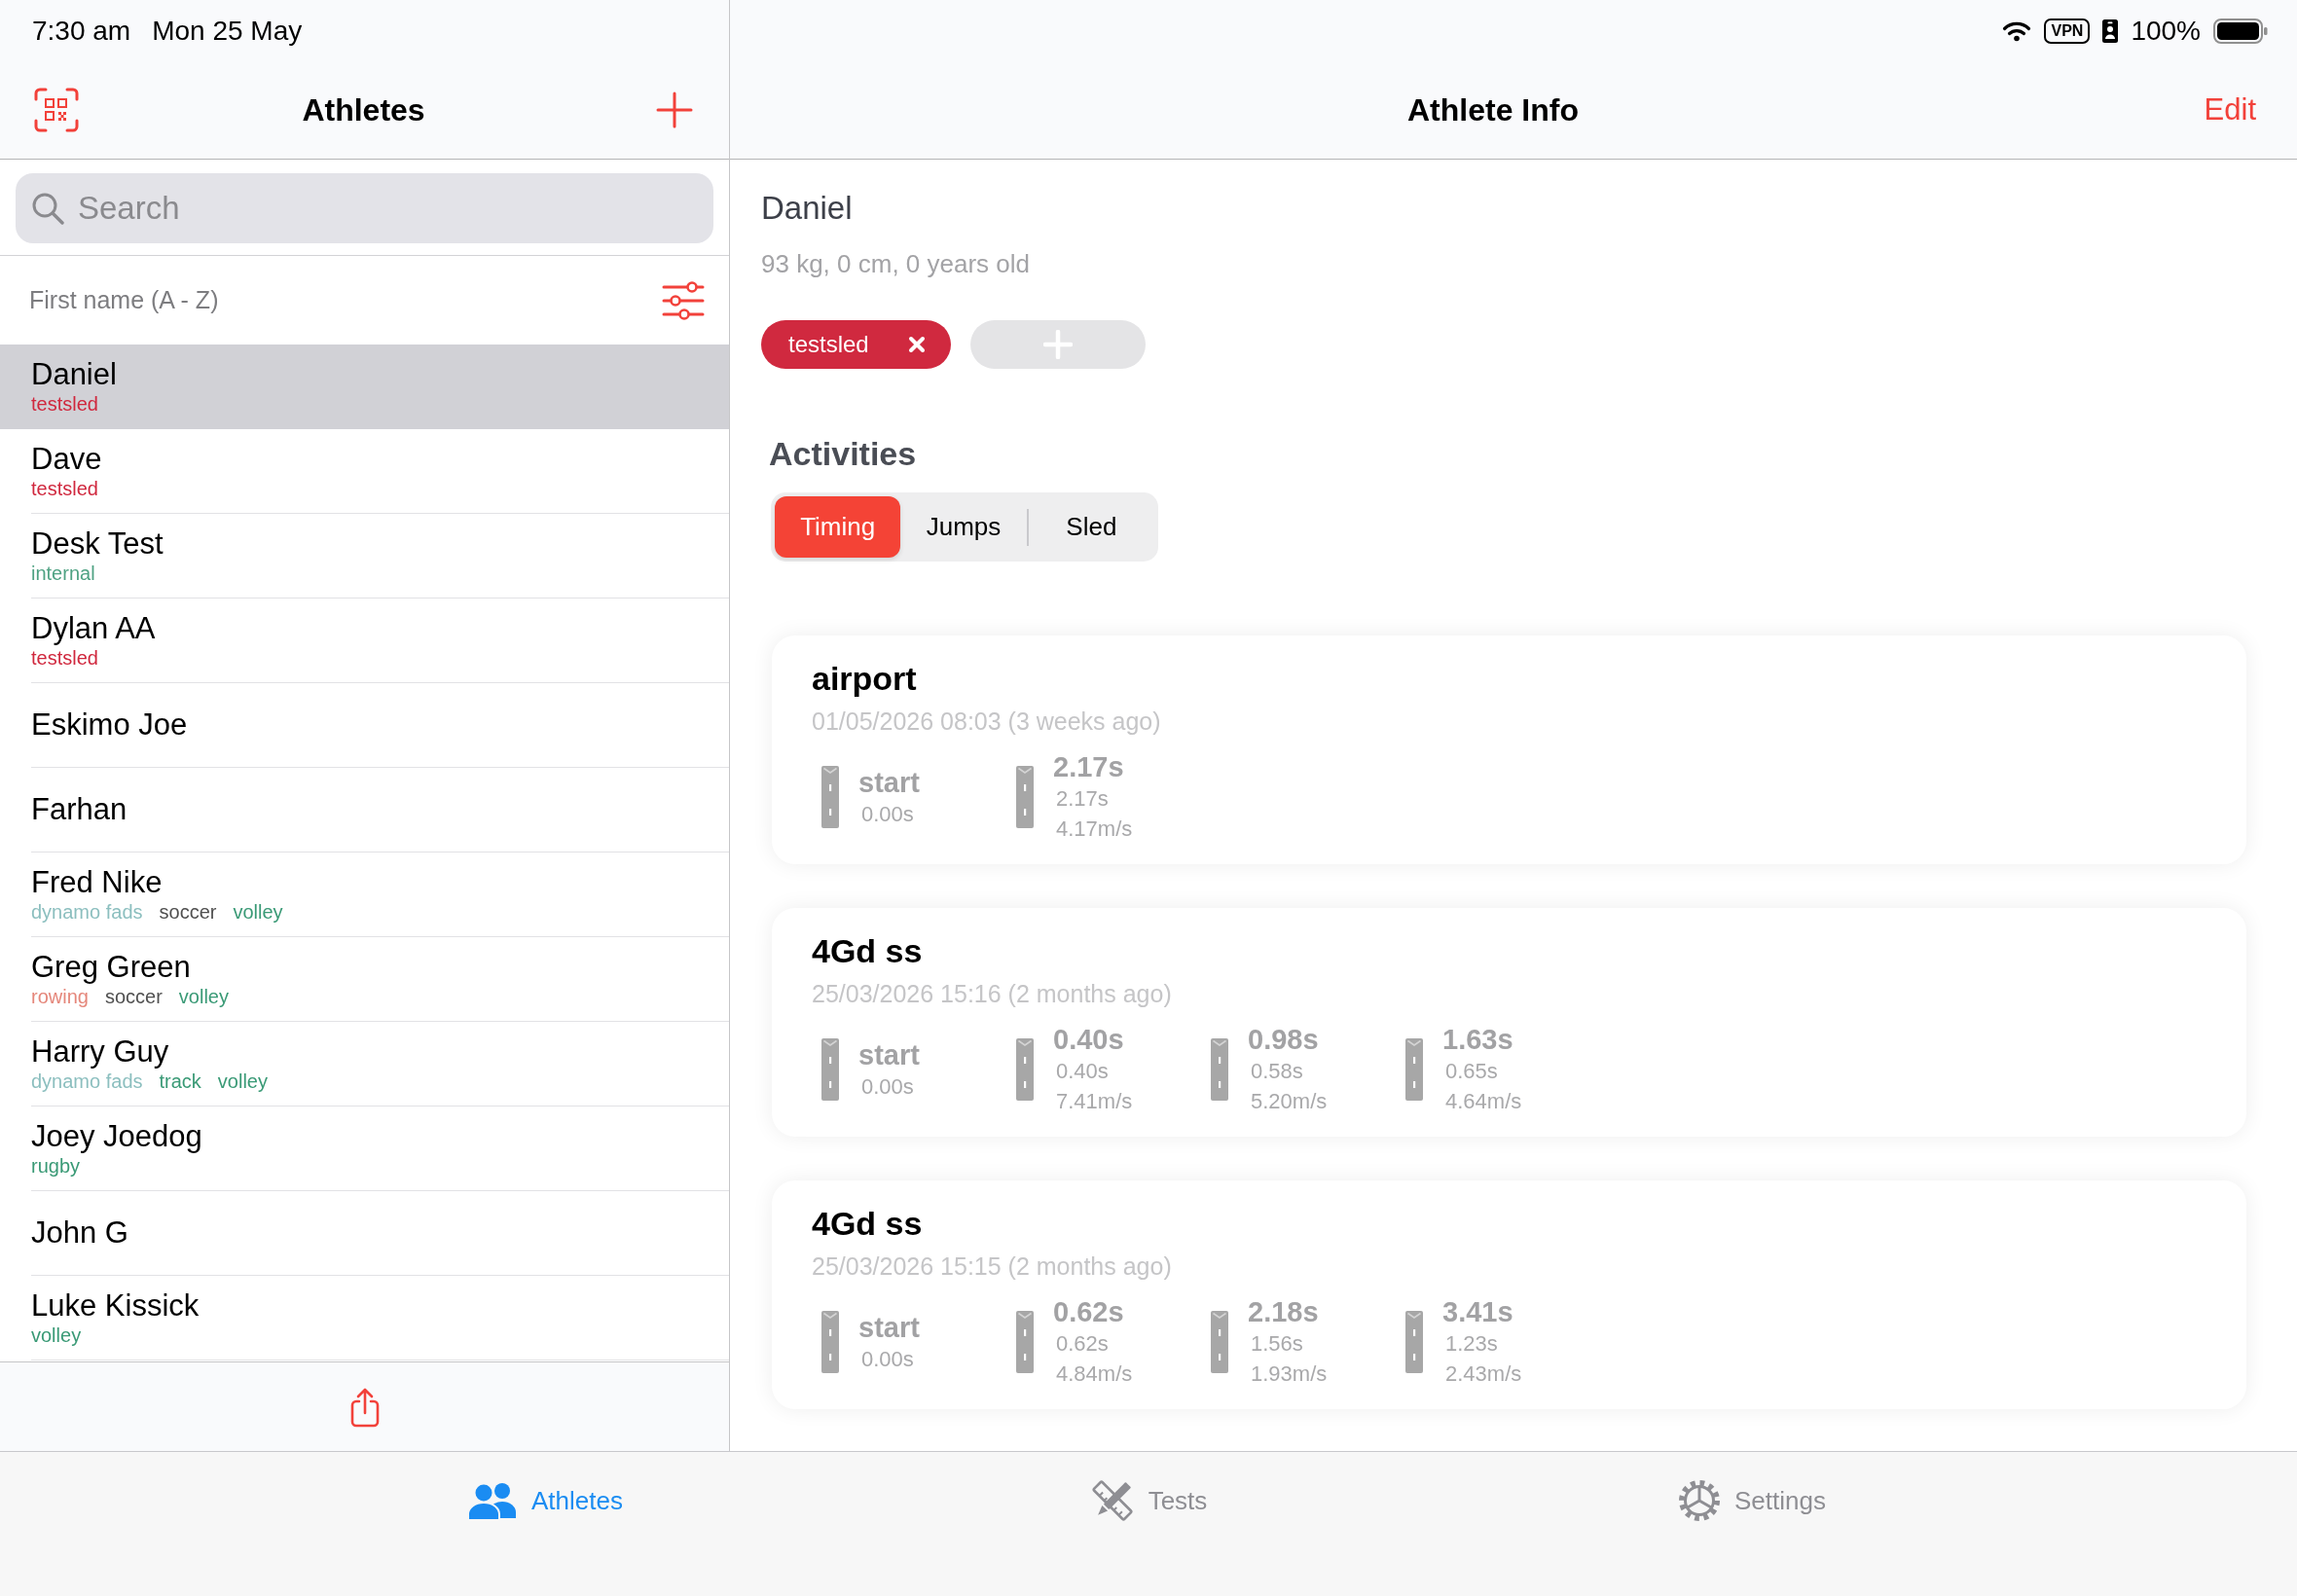 This screenshot has width=2297, height=1596. I want to click on segment: Jumps, so click(963, 527).